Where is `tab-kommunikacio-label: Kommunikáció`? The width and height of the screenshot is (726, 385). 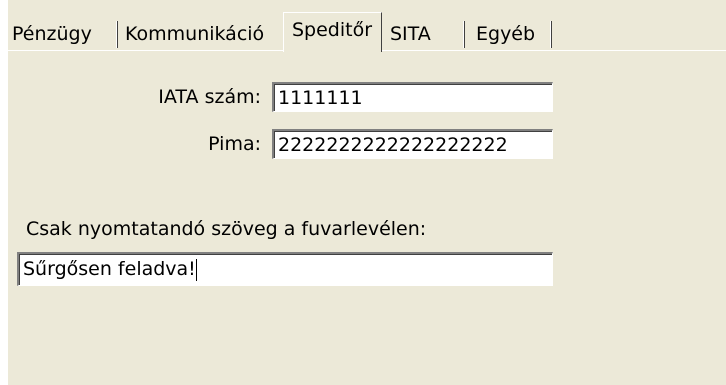
tab-kommunikacio-label: Kommunikáció is located at coordinates (195, 34).